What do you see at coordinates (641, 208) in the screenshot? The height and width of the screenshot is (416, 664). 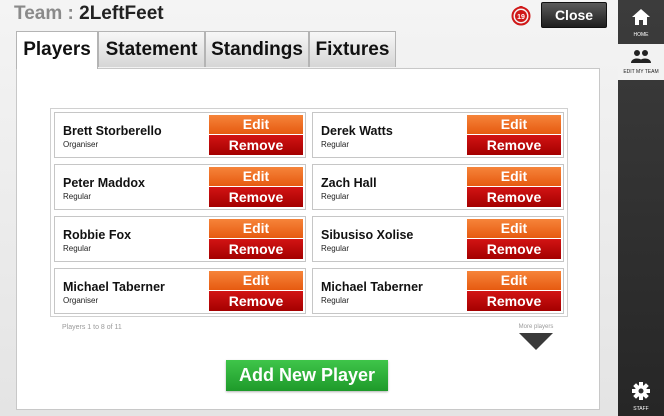 I see `sidebar: HOME EDIT MY TEAM STAFF` at bounding box center [641, 208].